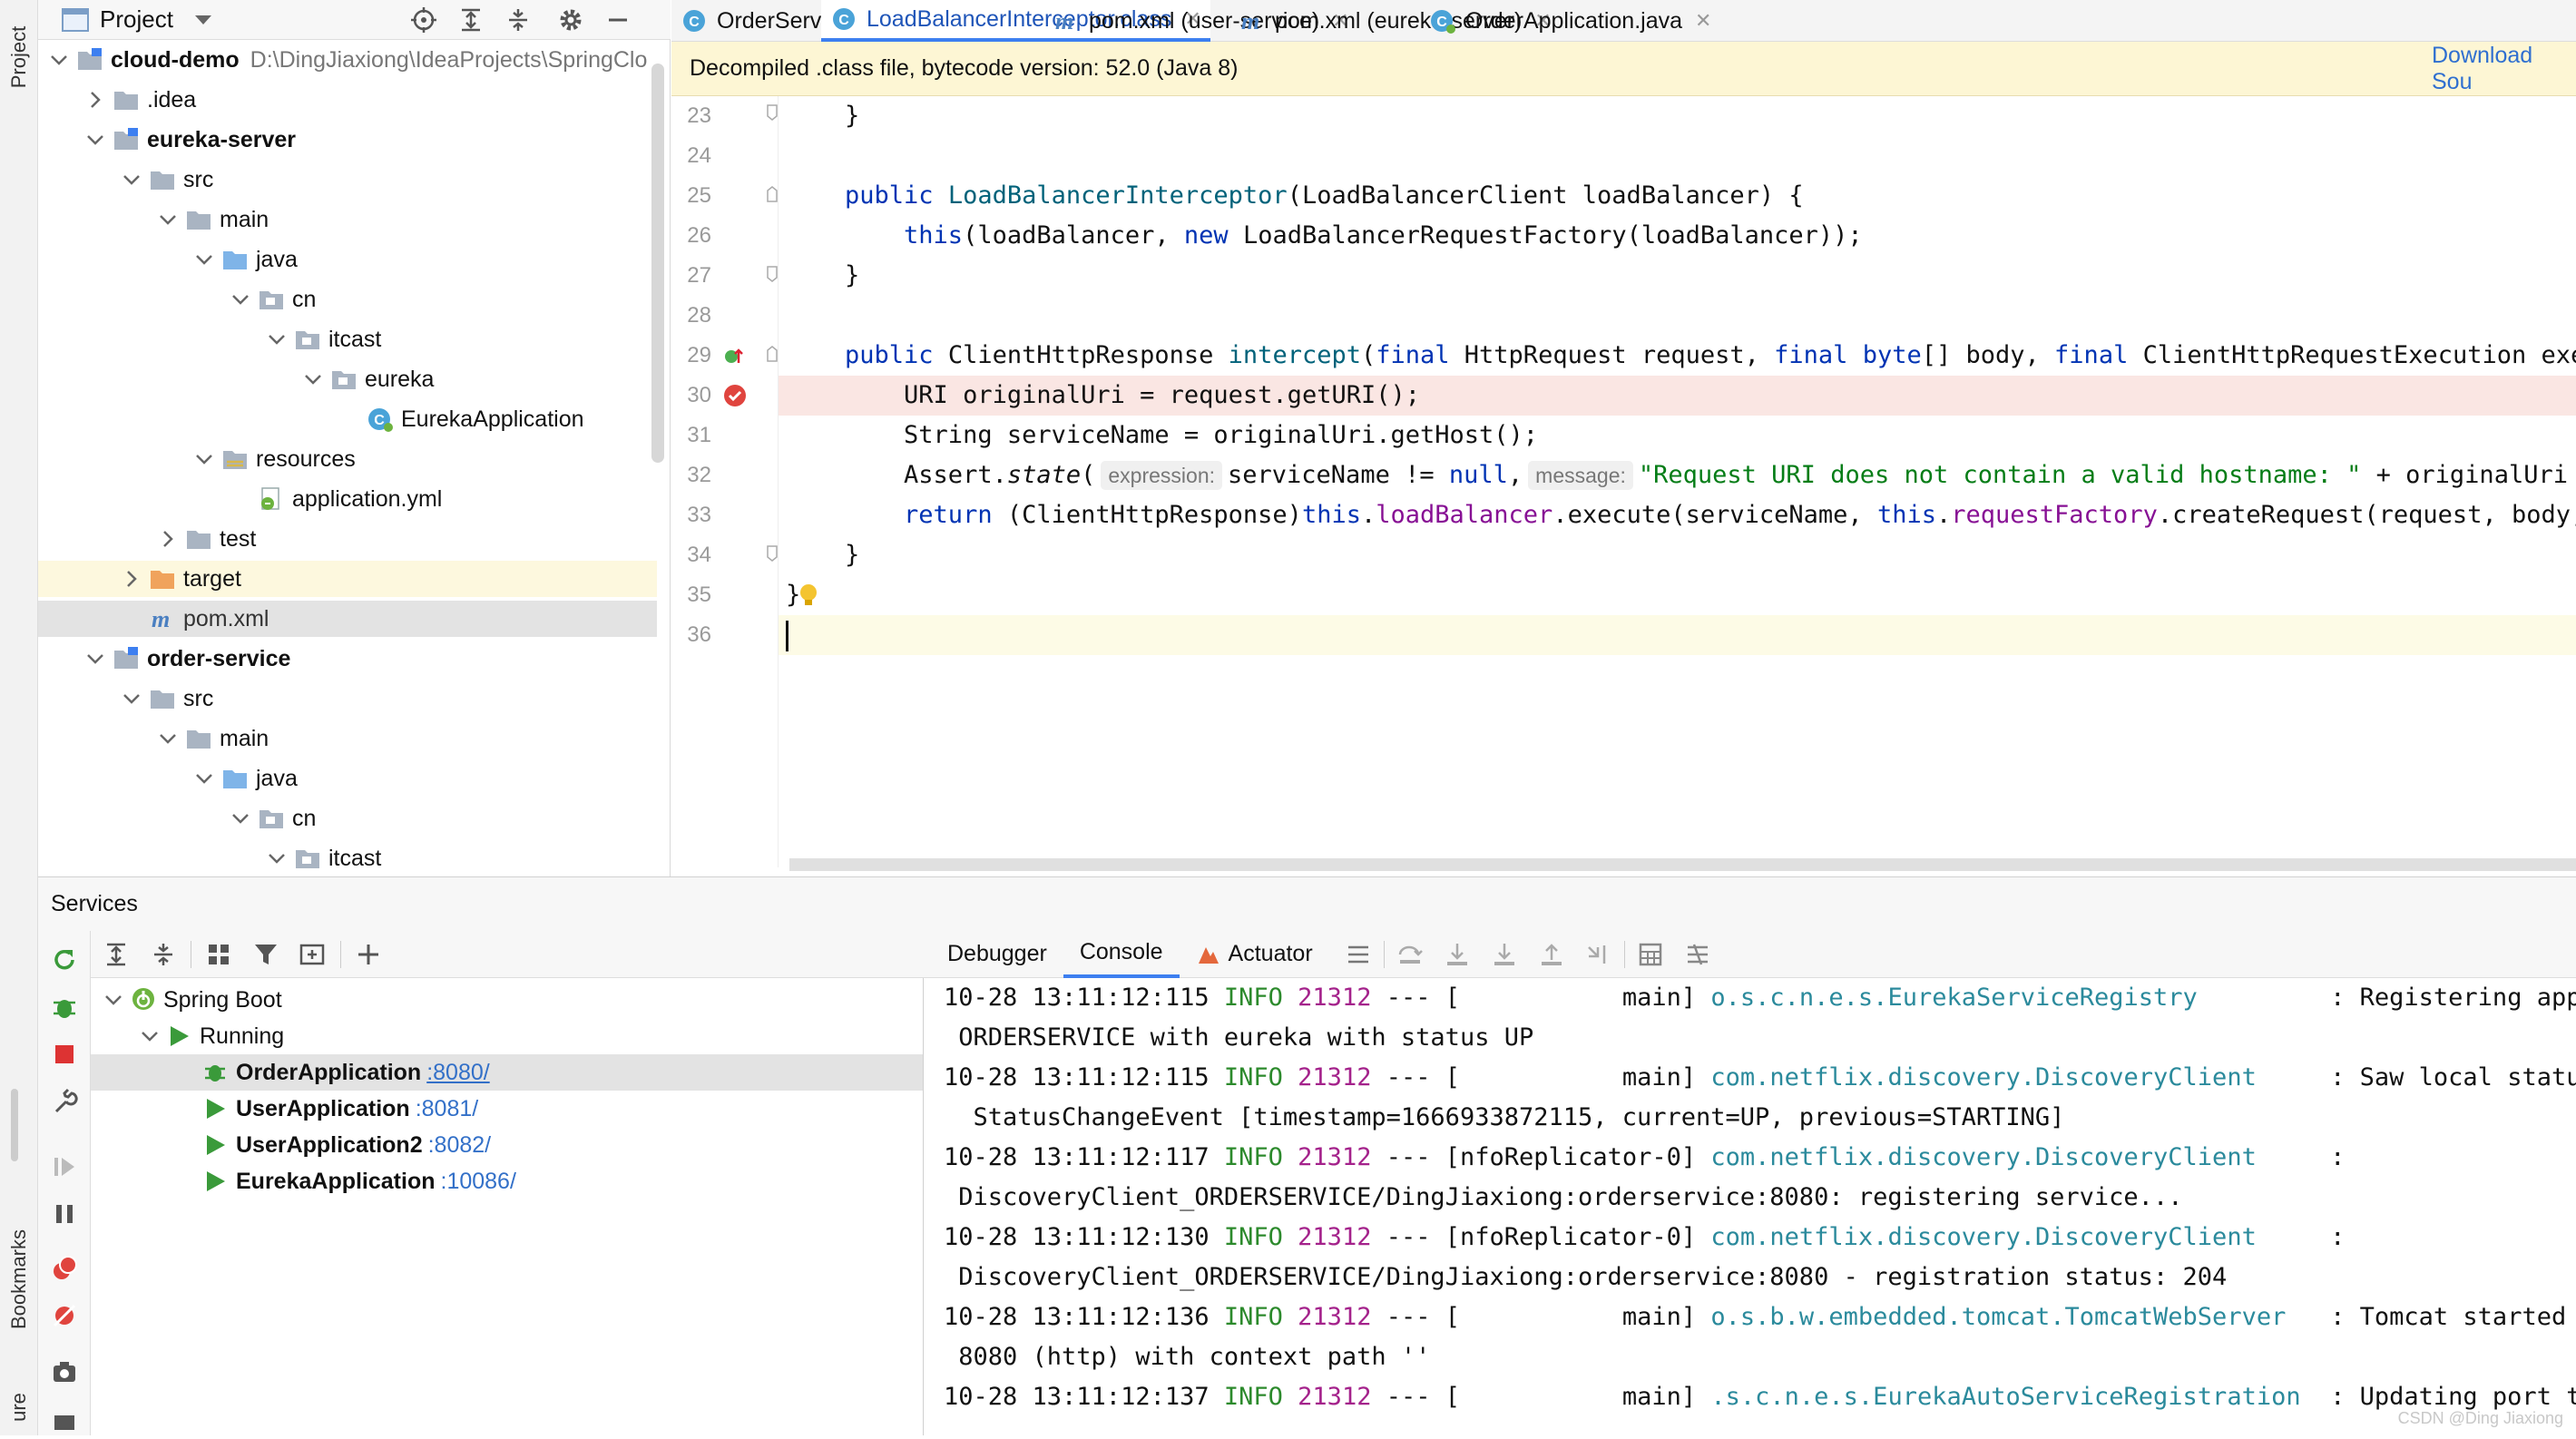  I want to click on service-node-eurekaapplication: EurekaApplication :10086/, so click(507, 1181).